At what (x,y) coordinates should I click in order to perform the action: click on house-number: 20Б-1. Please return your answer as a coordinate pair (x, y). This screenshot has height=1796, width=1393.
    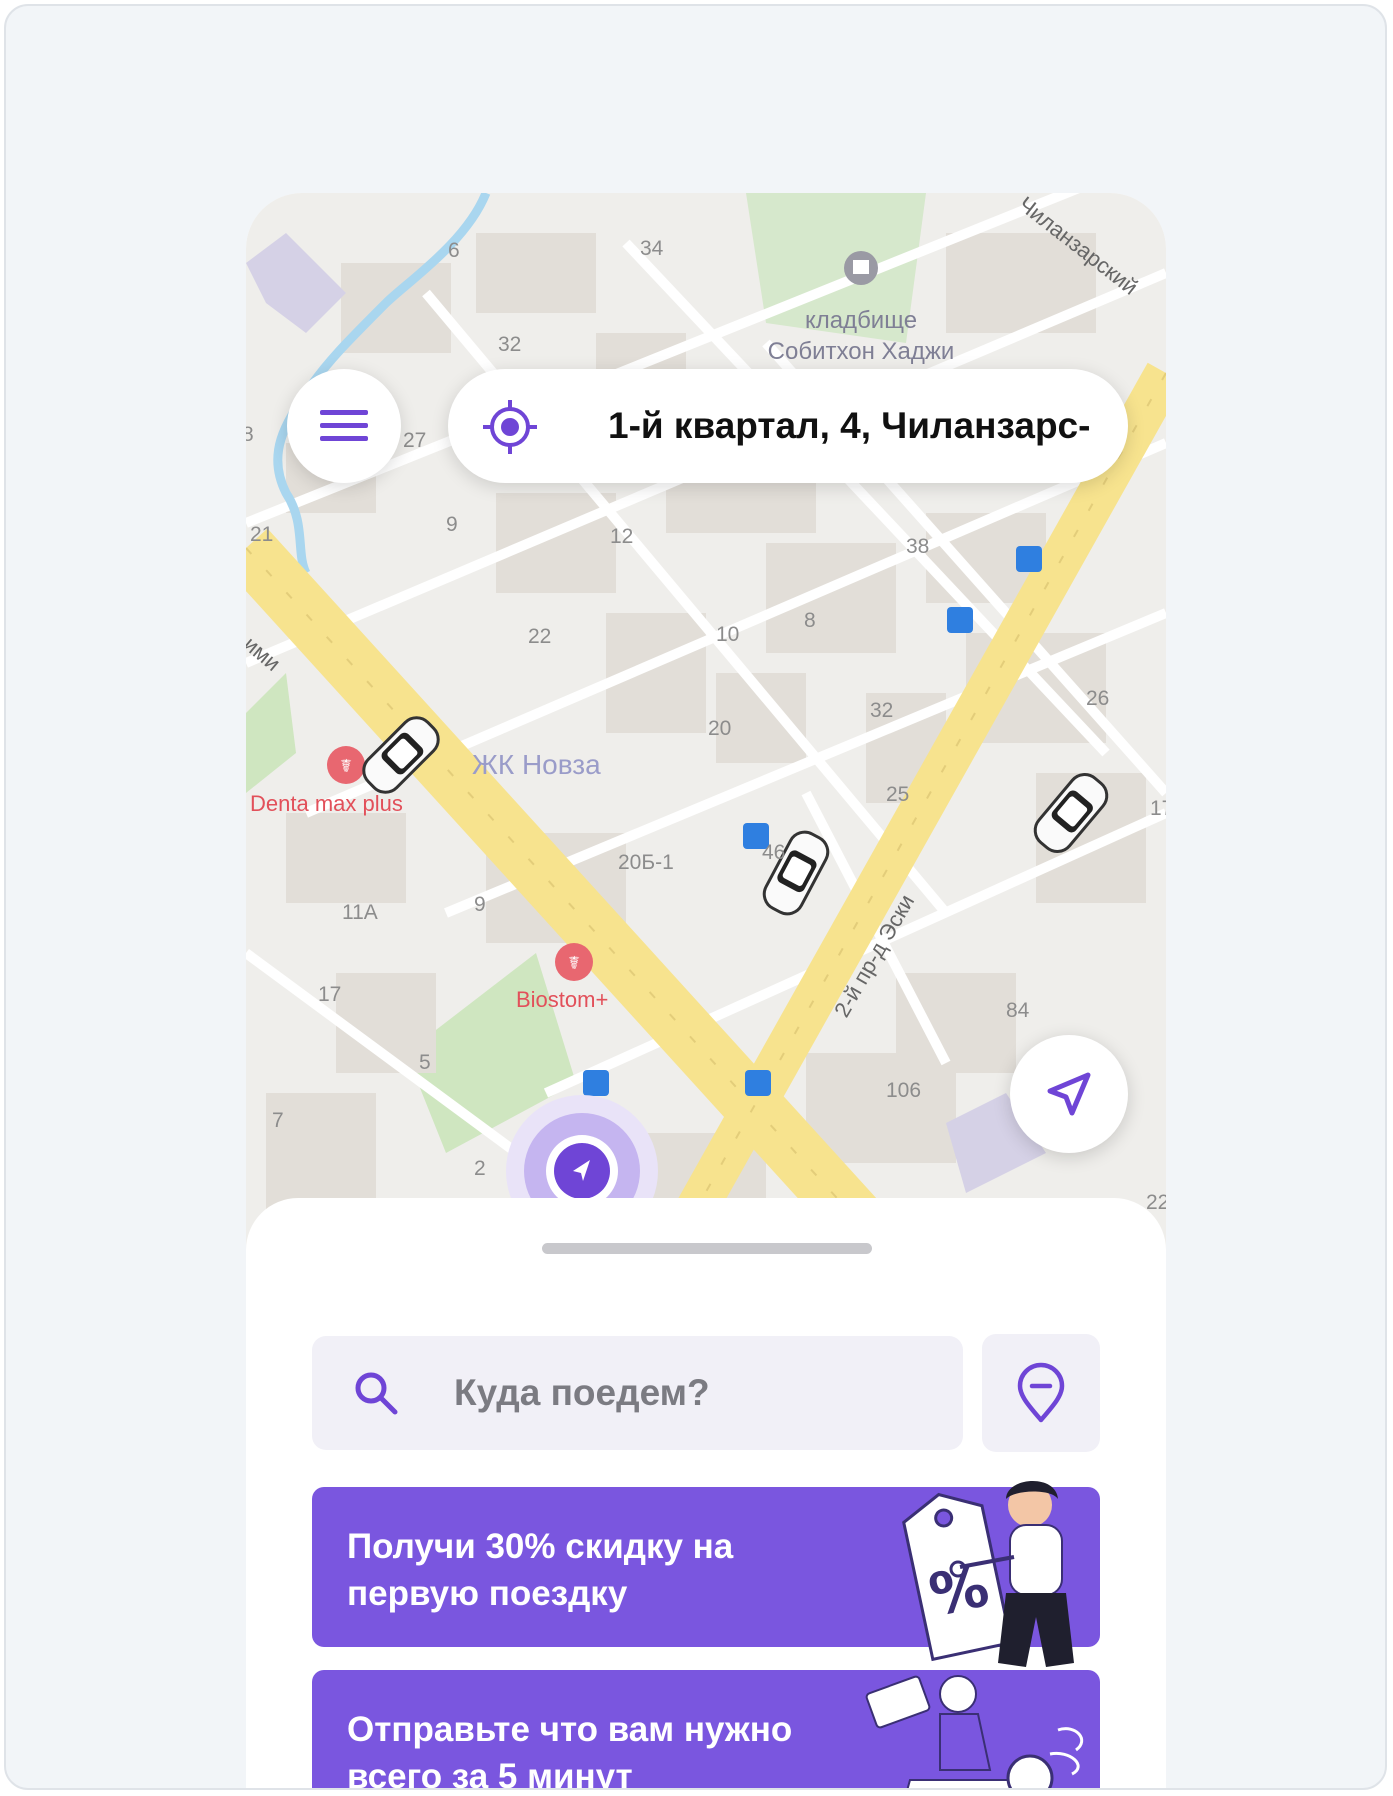
    Looking at the image, I should click on (646, 862).